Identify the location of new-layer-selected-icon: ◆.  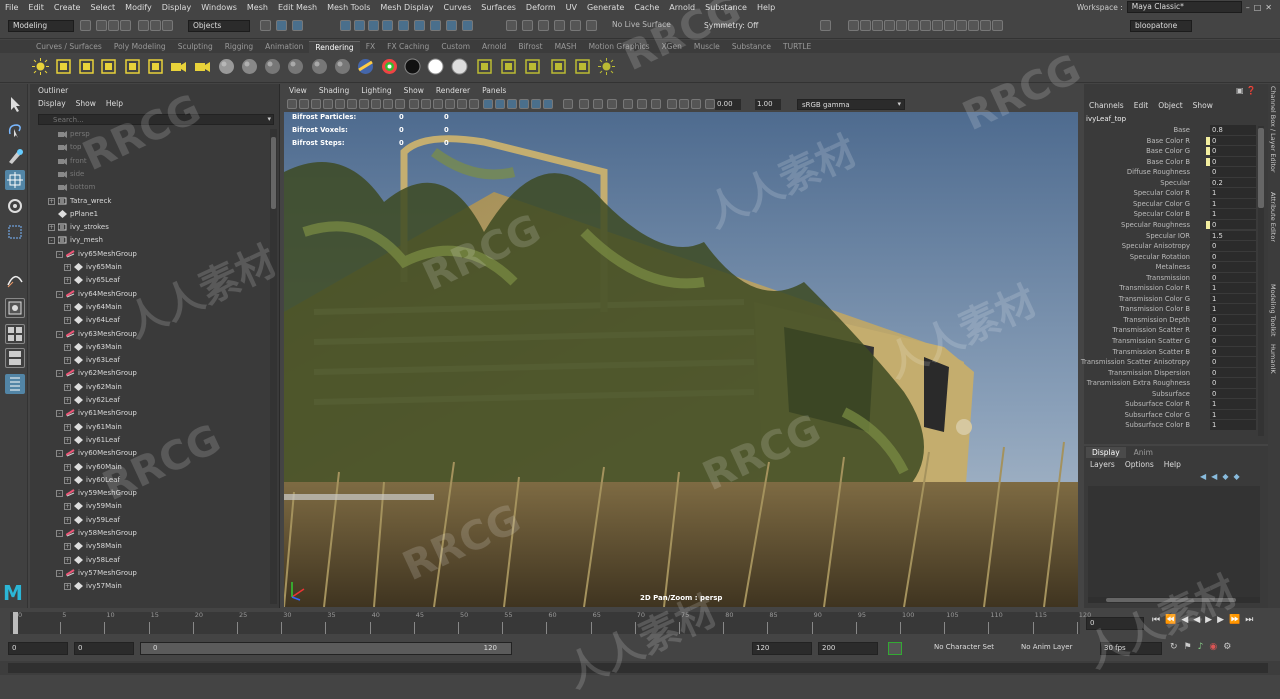
(1236, 476).